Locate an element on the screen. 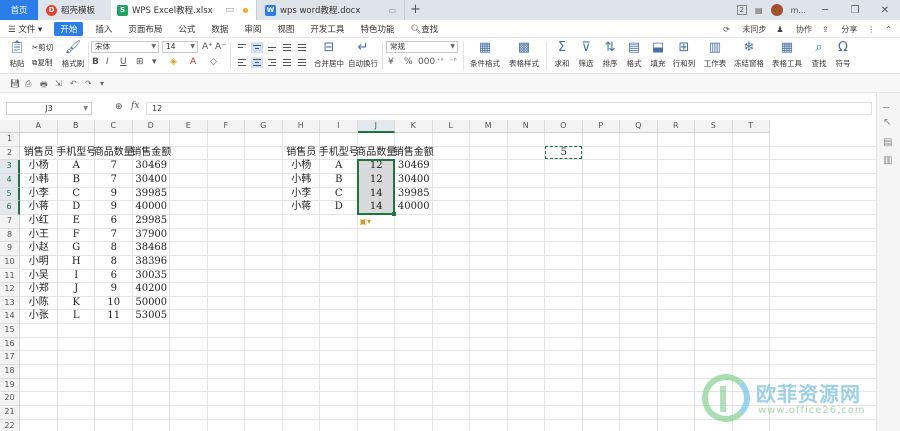 The image size is (900, 431). table-cell: 小蒋 is located at coordinates (302, 207).